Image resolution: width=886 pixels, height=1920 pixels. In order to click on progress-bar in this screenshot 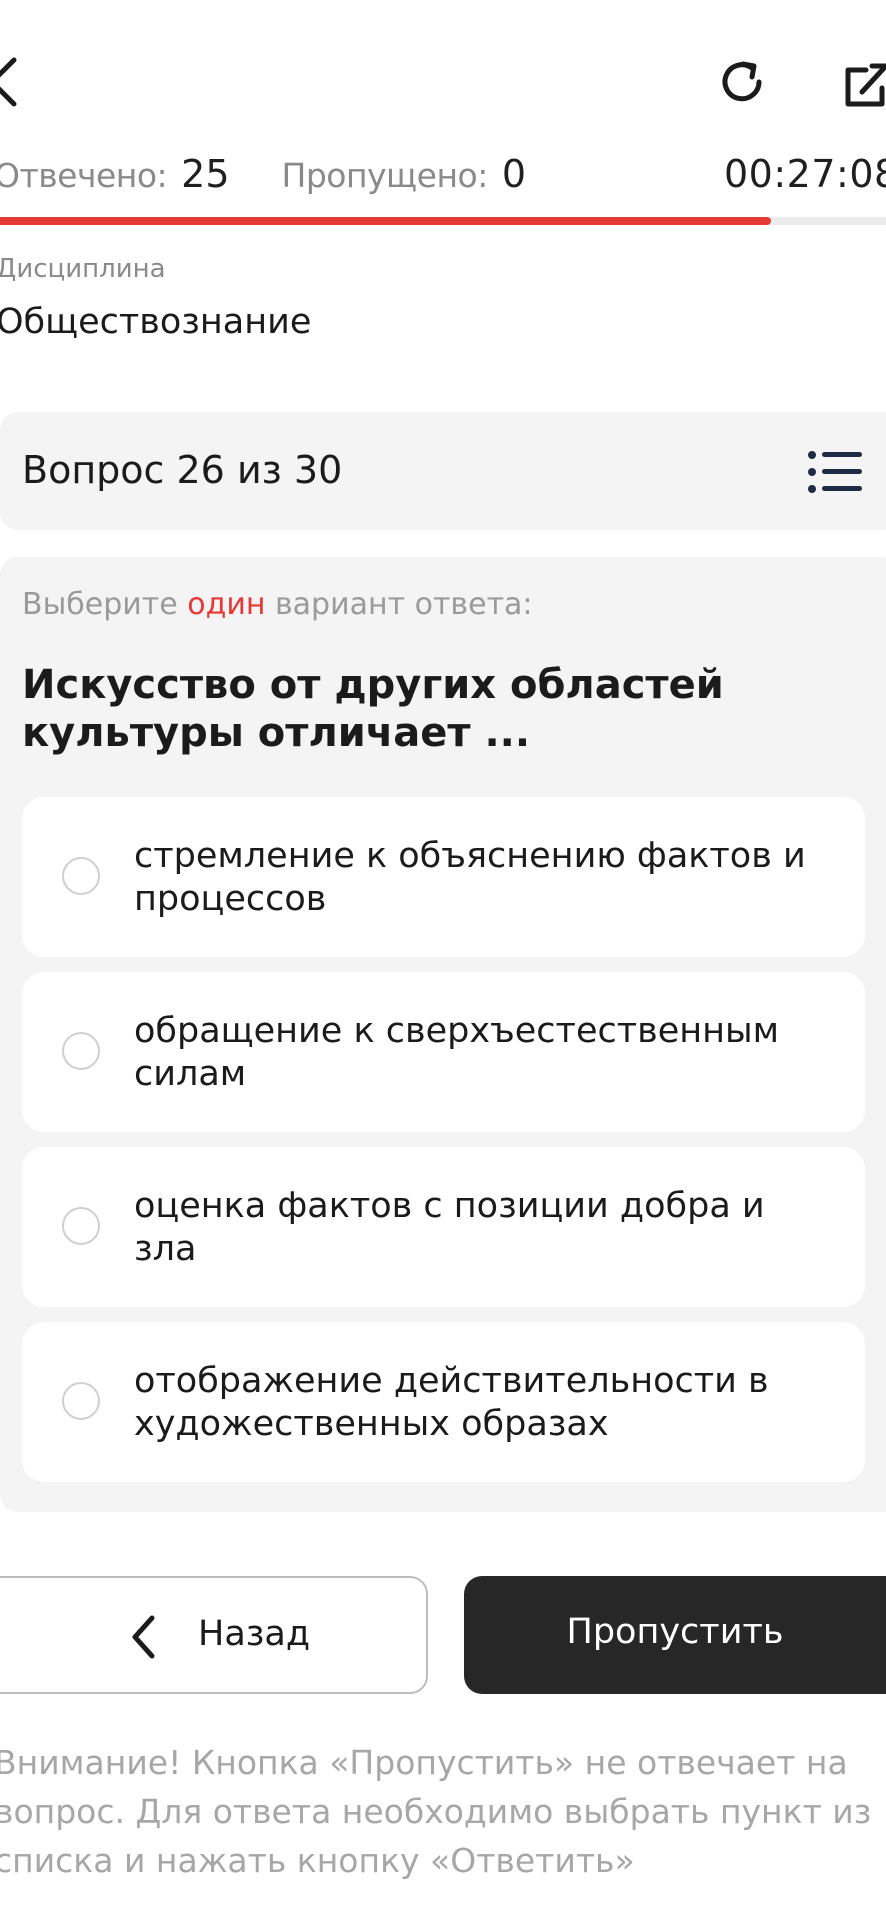, I will do `click(443, 221)`.